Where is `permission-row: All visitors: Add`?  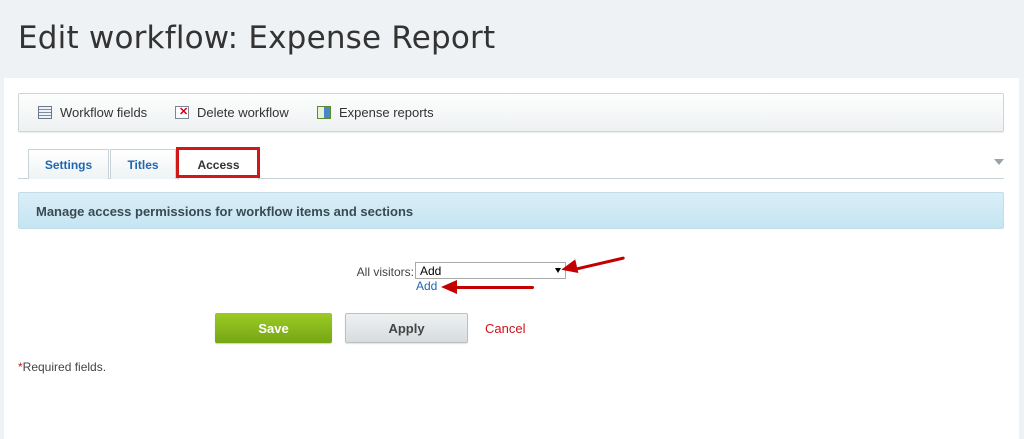 permission-row: All visitors: Add is located at coordinates (511, 272).